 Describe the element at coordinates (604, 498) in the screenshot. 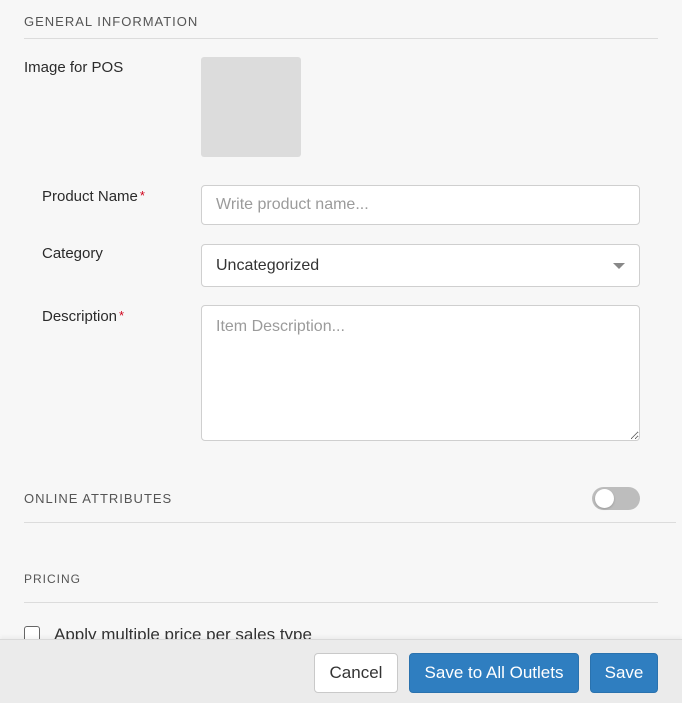

I see `toggle-knob` at that location.